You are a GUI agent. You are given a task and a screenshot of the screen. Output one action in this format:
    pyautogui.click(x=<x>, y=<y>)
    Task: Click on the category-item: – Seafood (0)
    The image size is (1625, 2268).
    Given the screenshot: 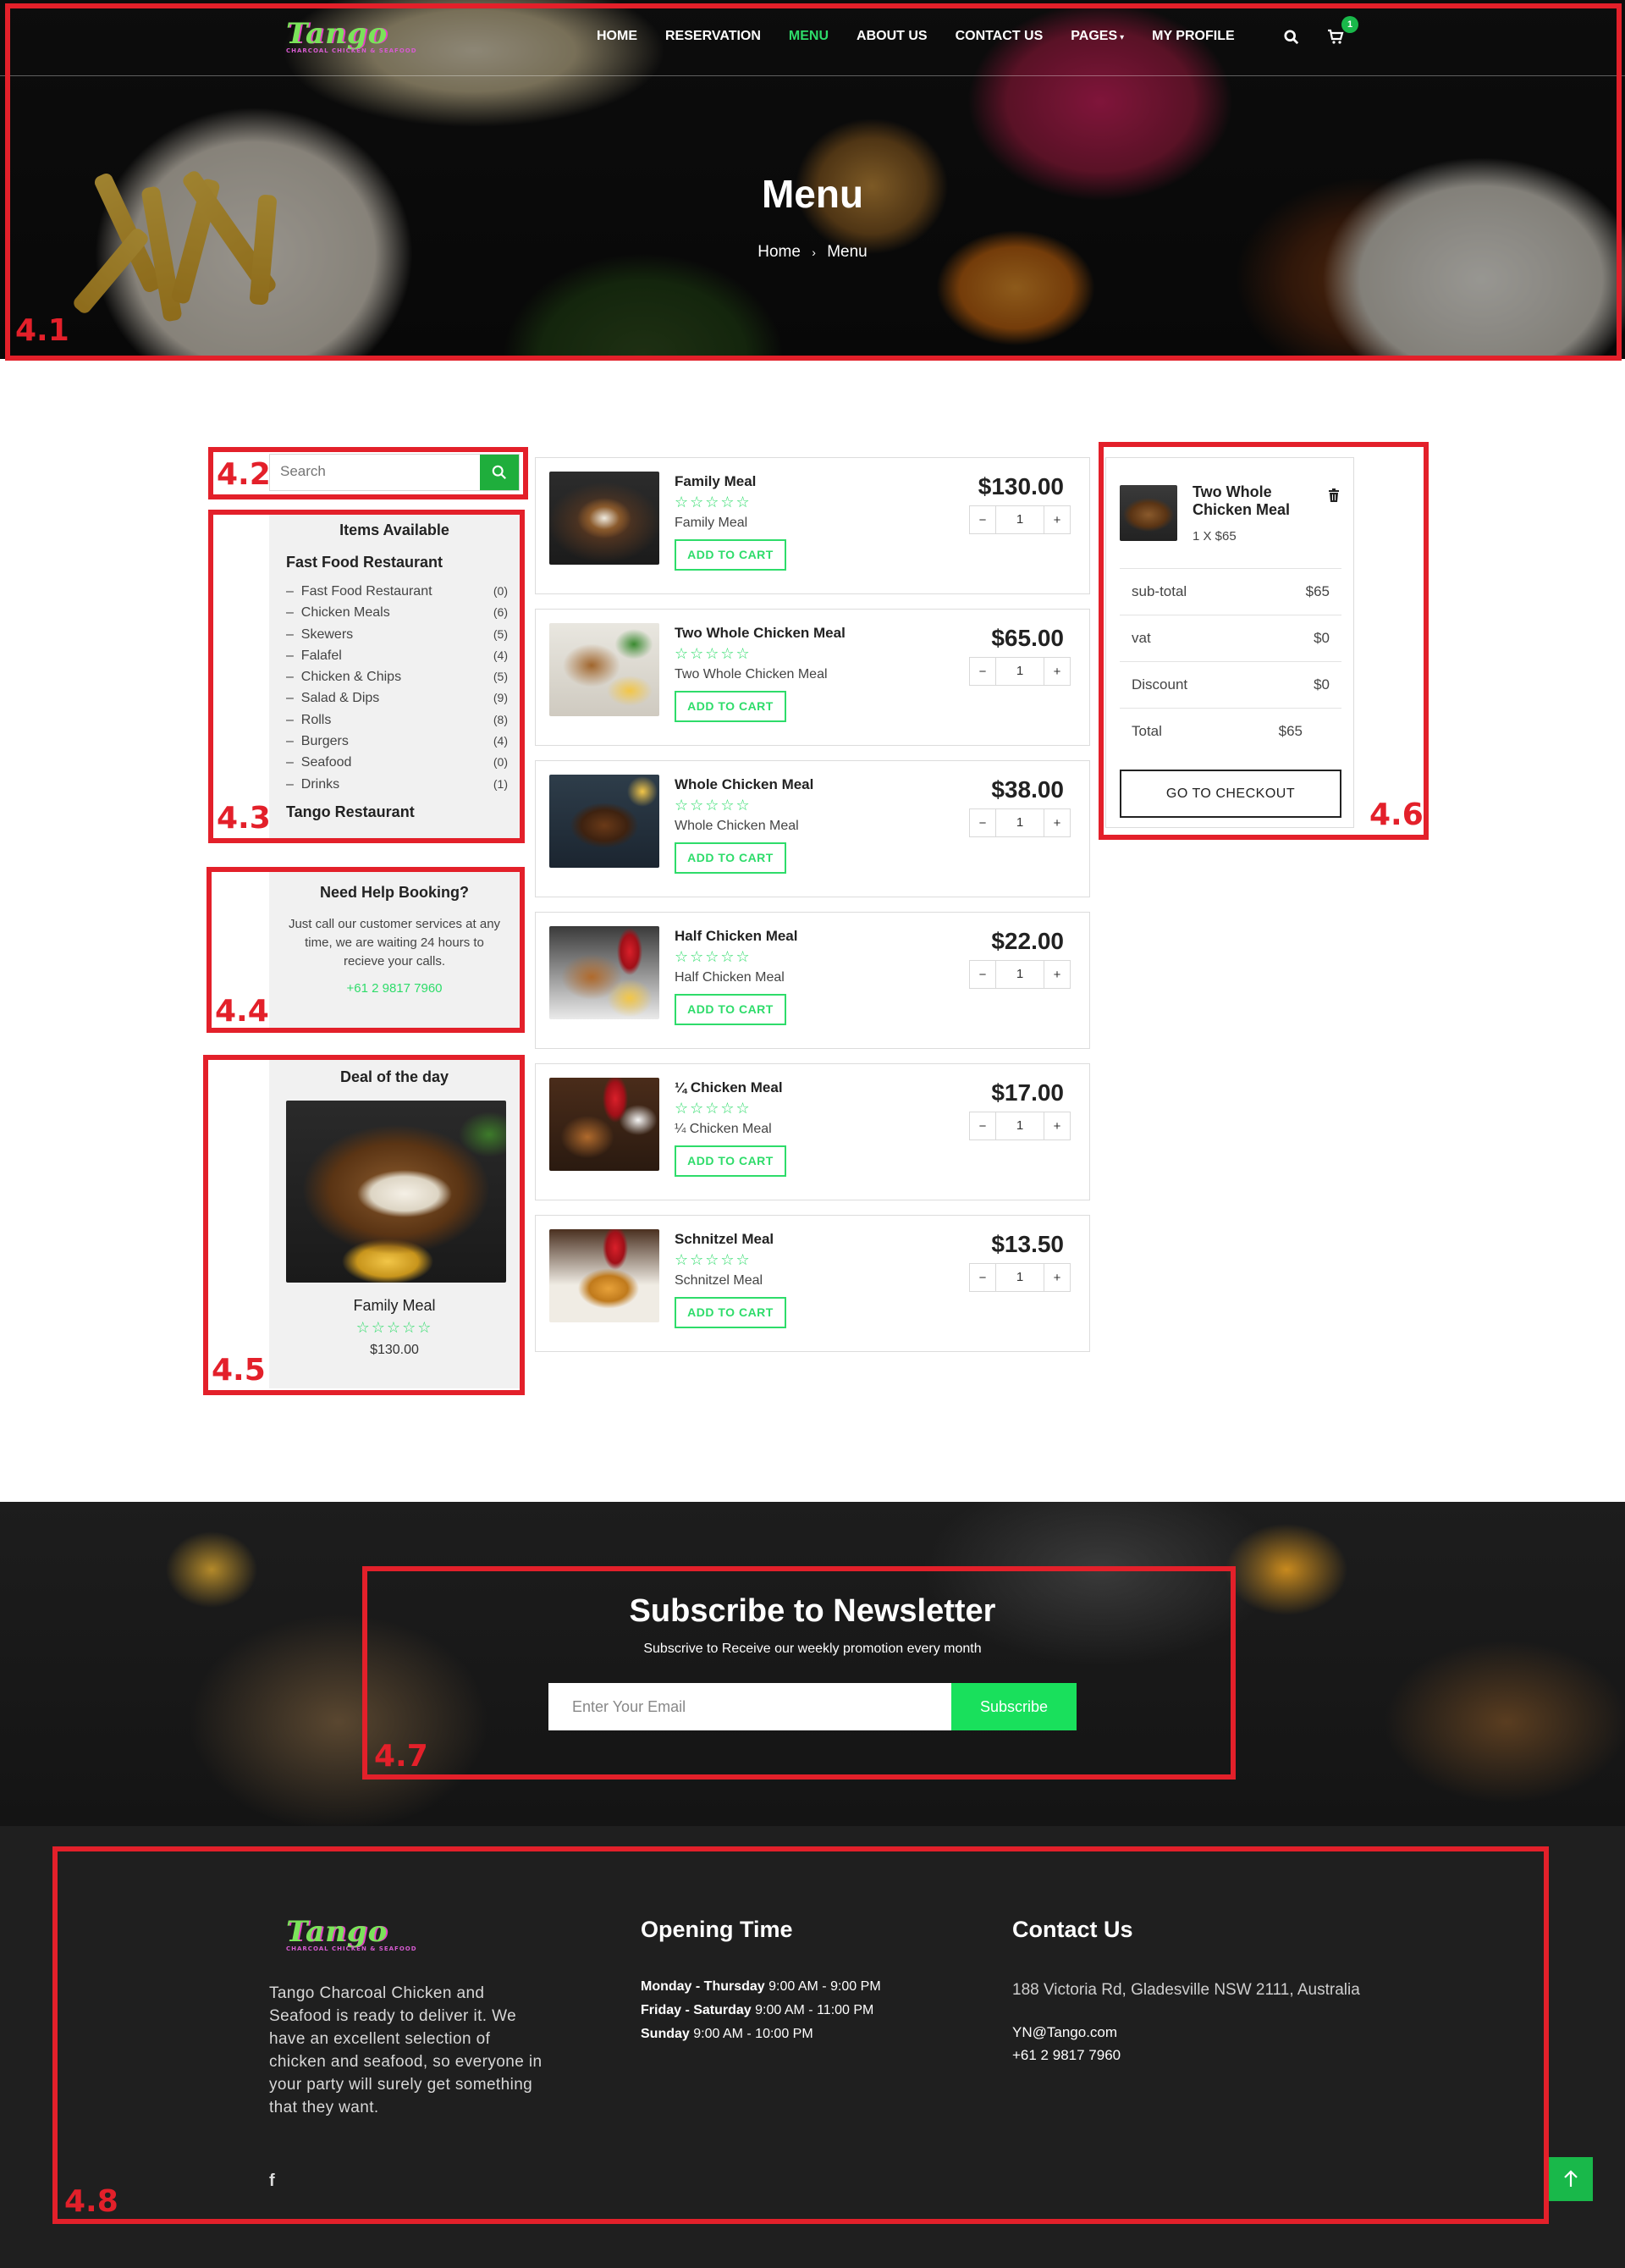 What is the action you would take?
    pyautogui.click(x=397, y=762)
    